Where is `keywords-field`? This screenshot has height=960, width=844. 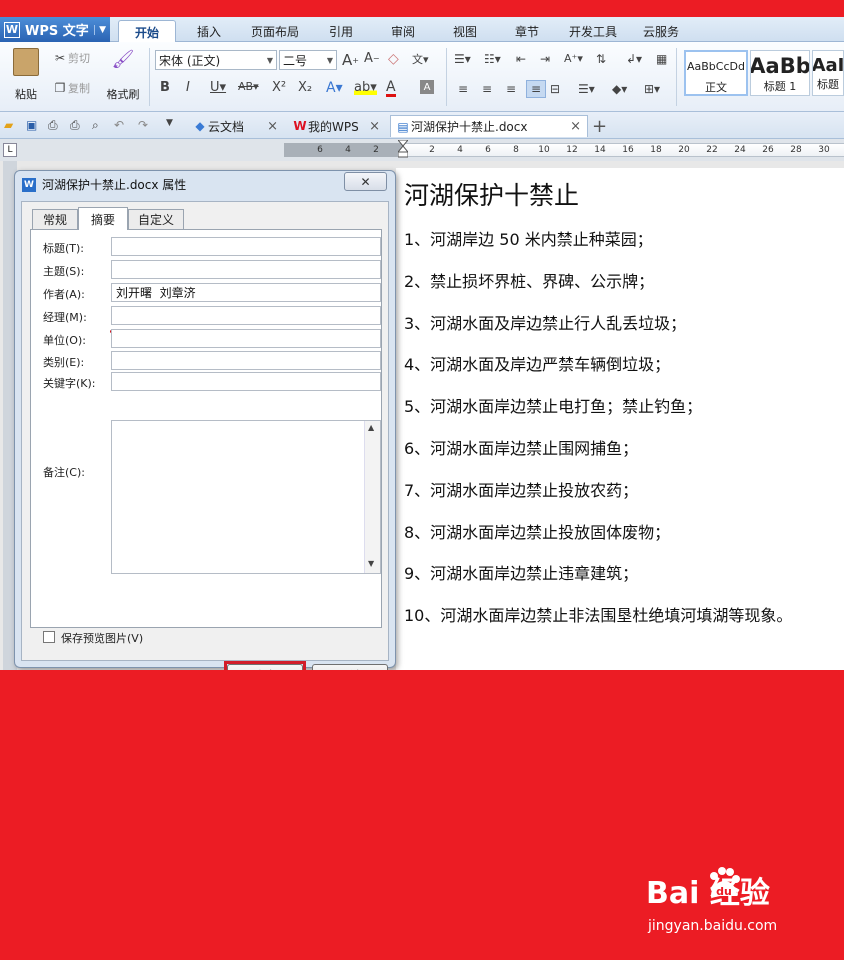 keywords-field is located at coordinates (246, 381).